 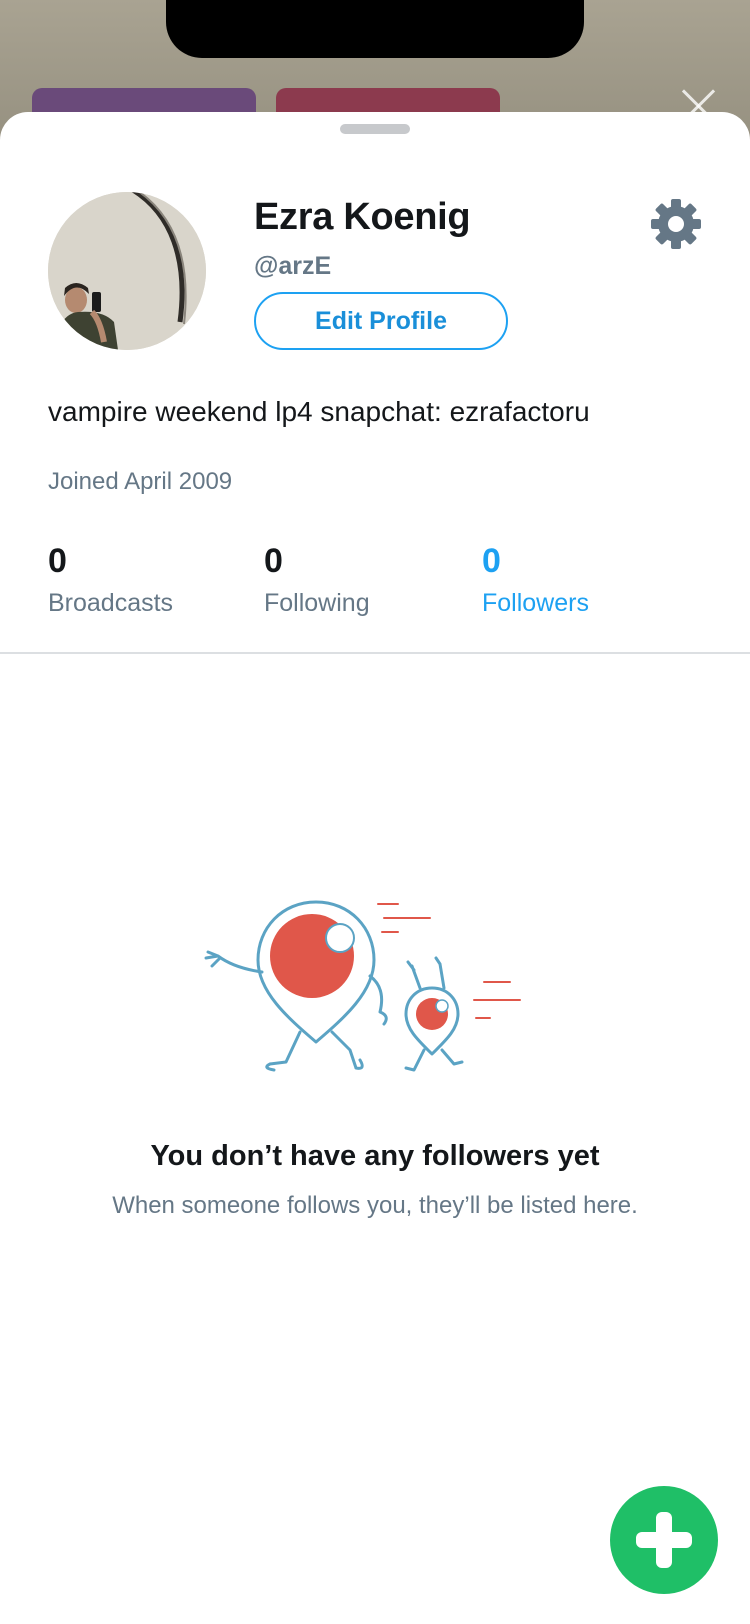 What do you see at coordinates (317, 580) in the screenshot?
I see `stat-following: 0 Following` at bounding box center [317, 580].